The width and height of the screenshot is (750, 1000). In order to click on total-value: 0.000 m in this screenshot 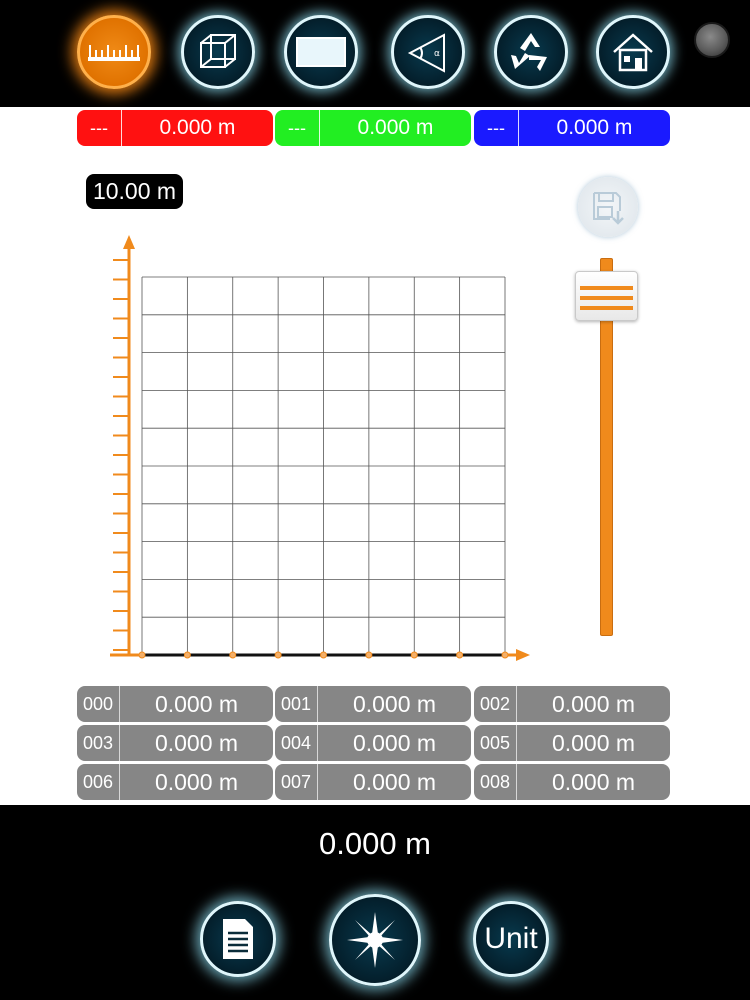, I will do `click(374, 843)`.